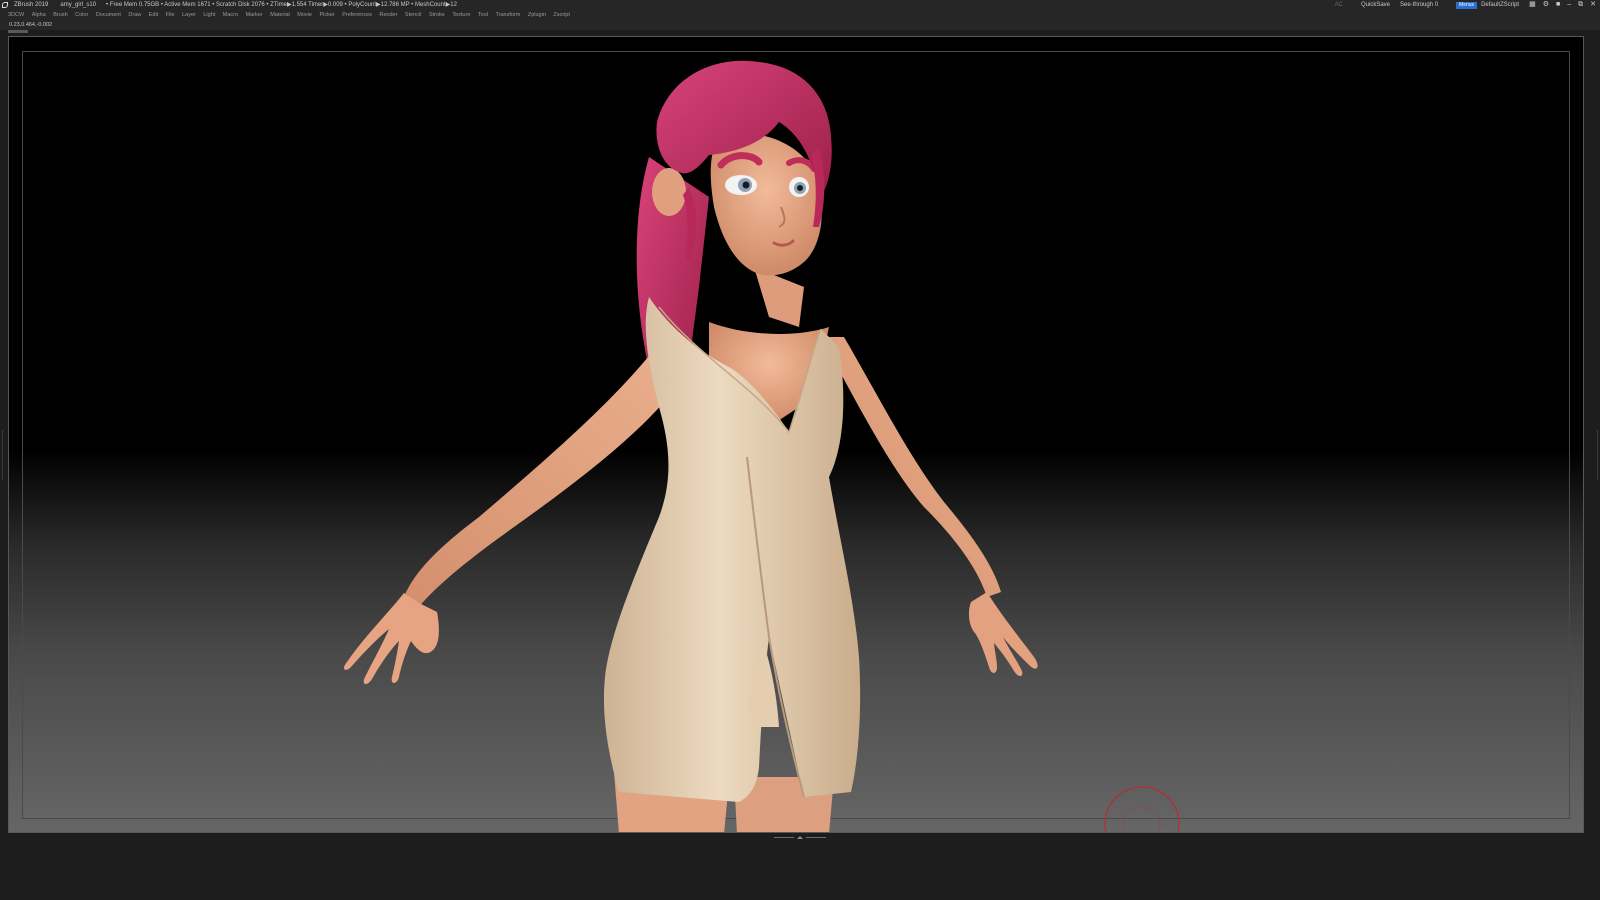 Image resolution: width=1600 pixels, height=900 pixels. I want to click on bottom-tray-handle, so click(800, 837).